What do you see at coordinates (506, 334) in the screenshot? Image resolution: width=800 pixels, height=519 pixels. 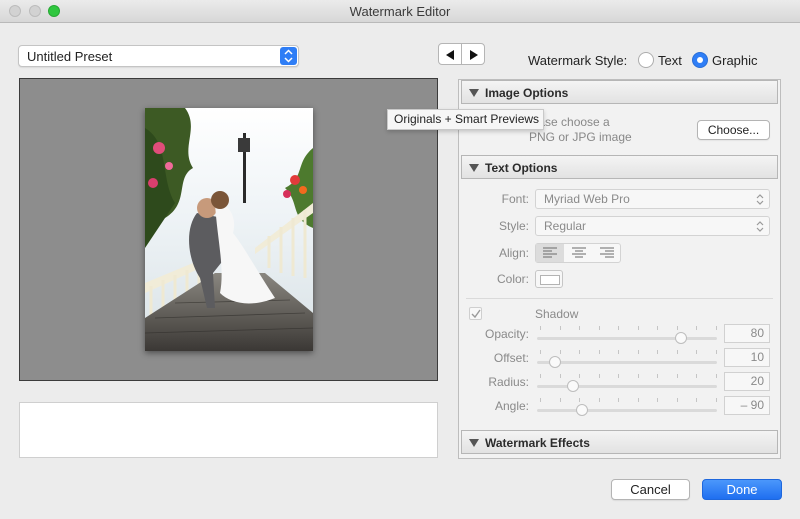 I see `opacity-label: Opacity:` at bounding box center [506, 334].